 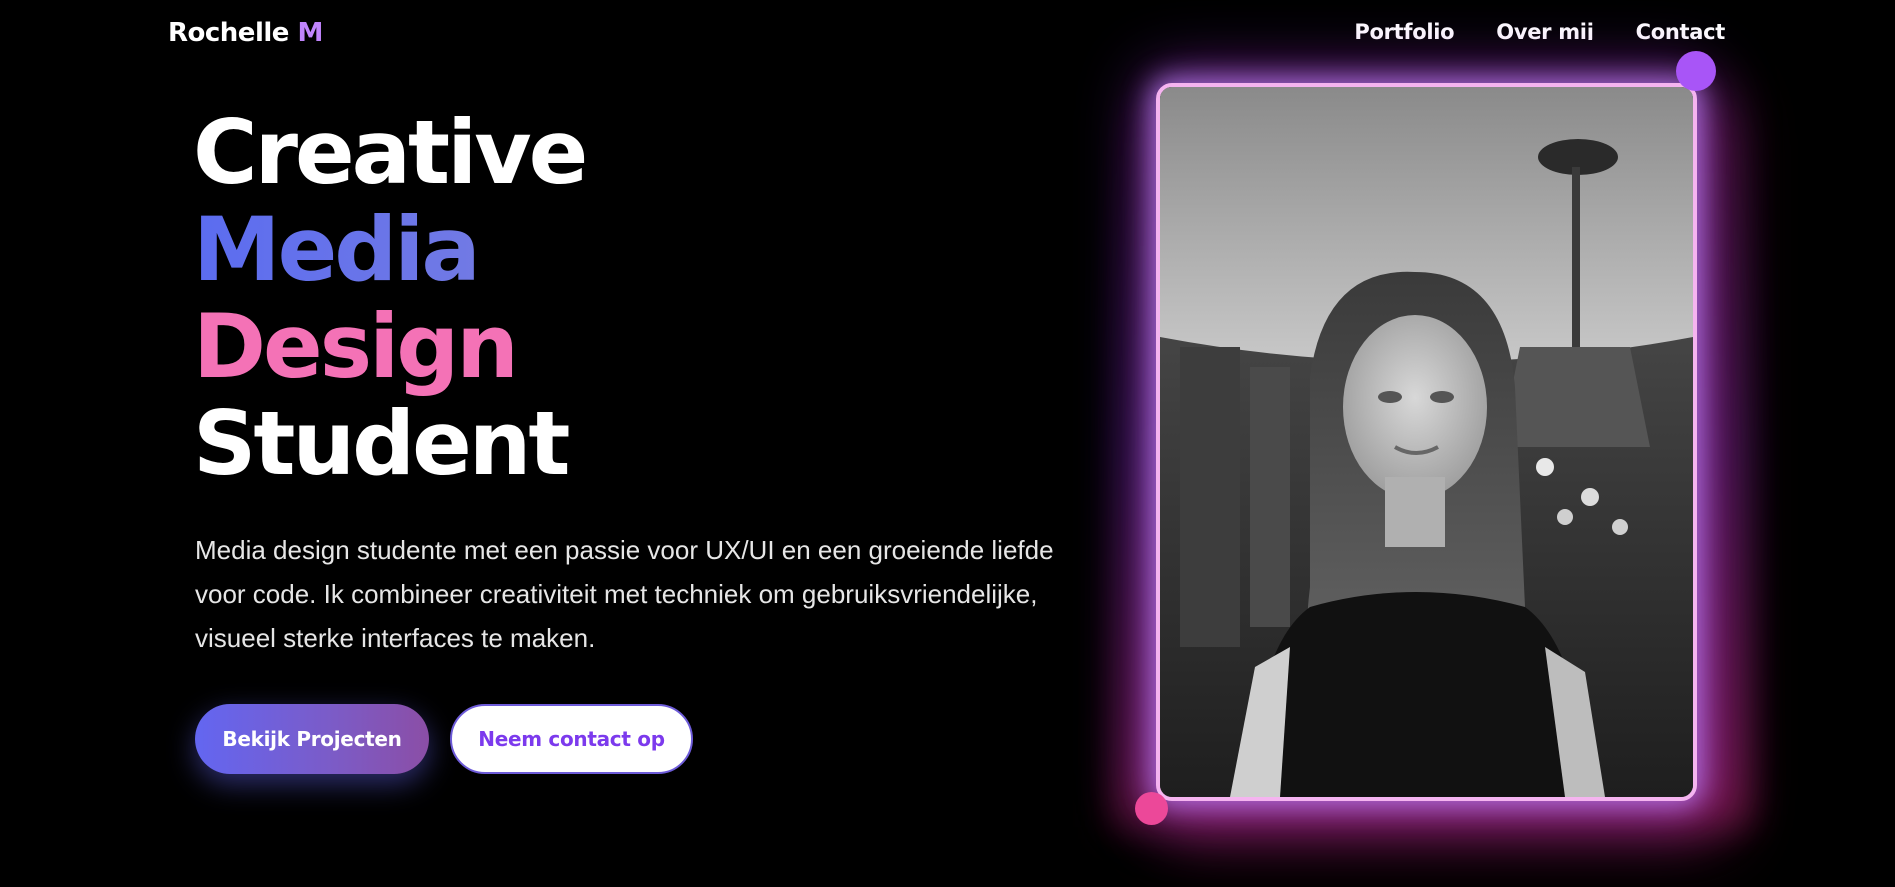 What do you see at coordinates (390, 152) in the screenshot?
I see `hero-title-line-creative: Creative` at bounding box center [390, 152].